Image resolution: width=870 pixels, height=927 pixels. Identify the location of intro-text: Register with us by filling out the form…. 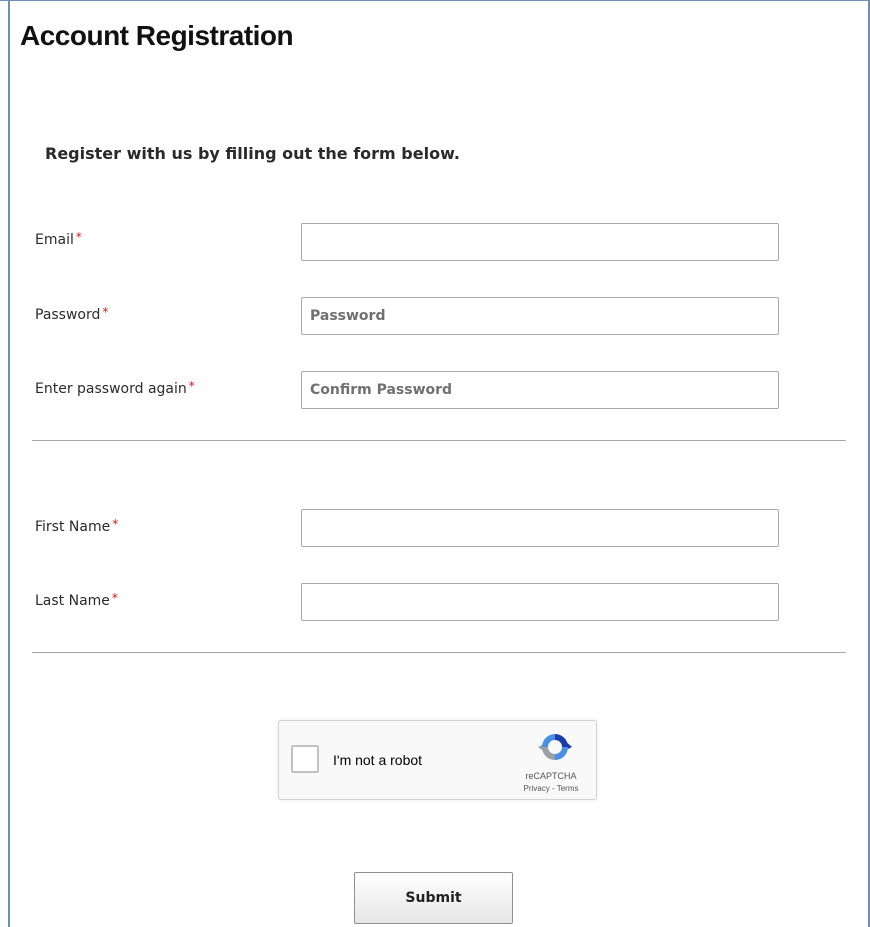
(252, 153).